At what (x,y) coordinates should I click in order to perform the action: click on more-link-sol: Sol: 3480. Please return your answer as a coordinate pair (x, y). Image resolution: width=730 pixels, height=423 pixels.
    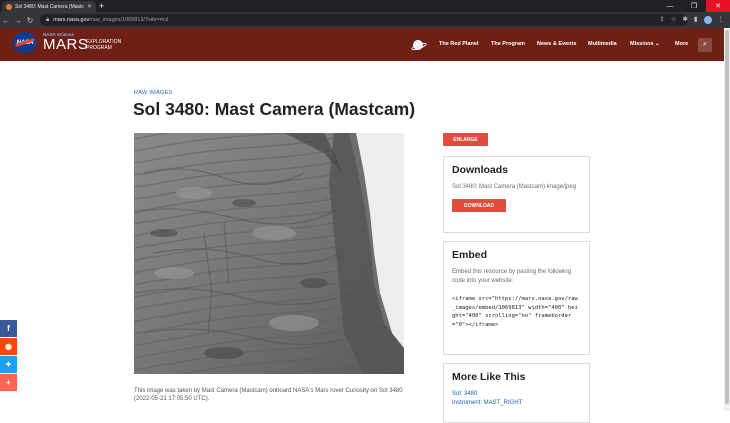
    Looking at the image, I should click on (516, 394).